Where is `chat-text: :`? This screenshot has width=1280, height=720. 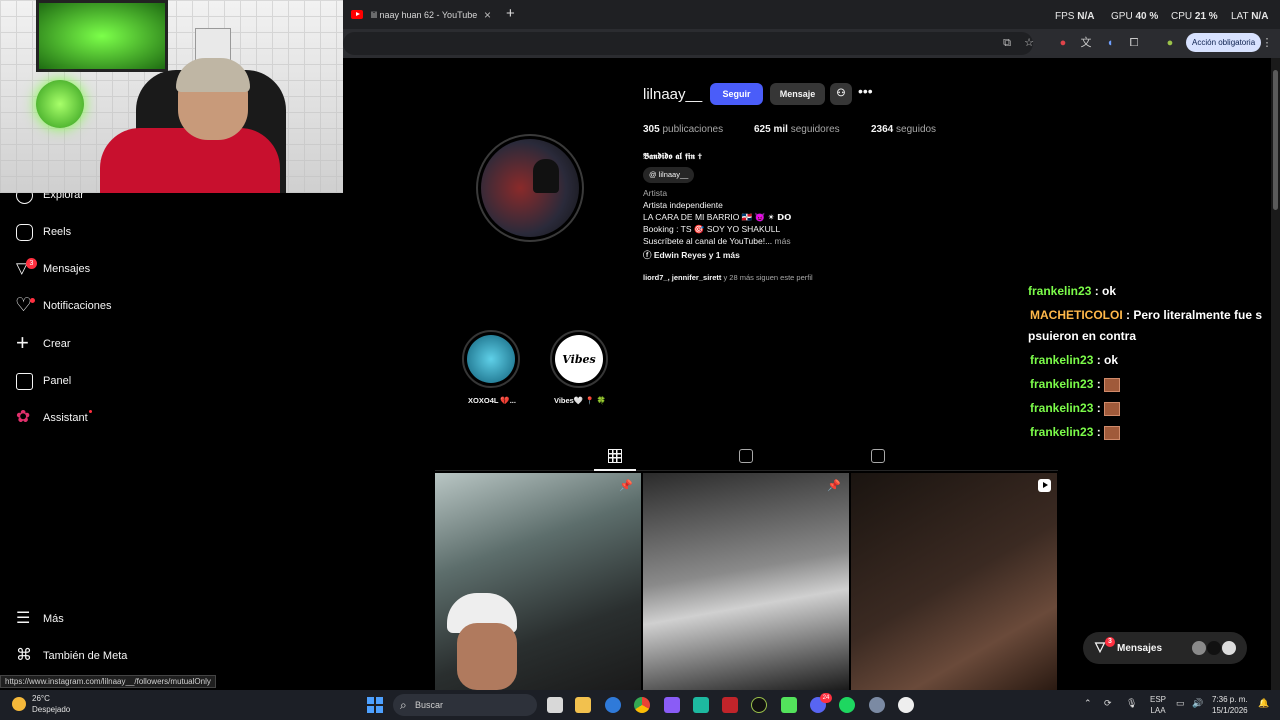
chat-text: : is located at coordinates (1098, 408).